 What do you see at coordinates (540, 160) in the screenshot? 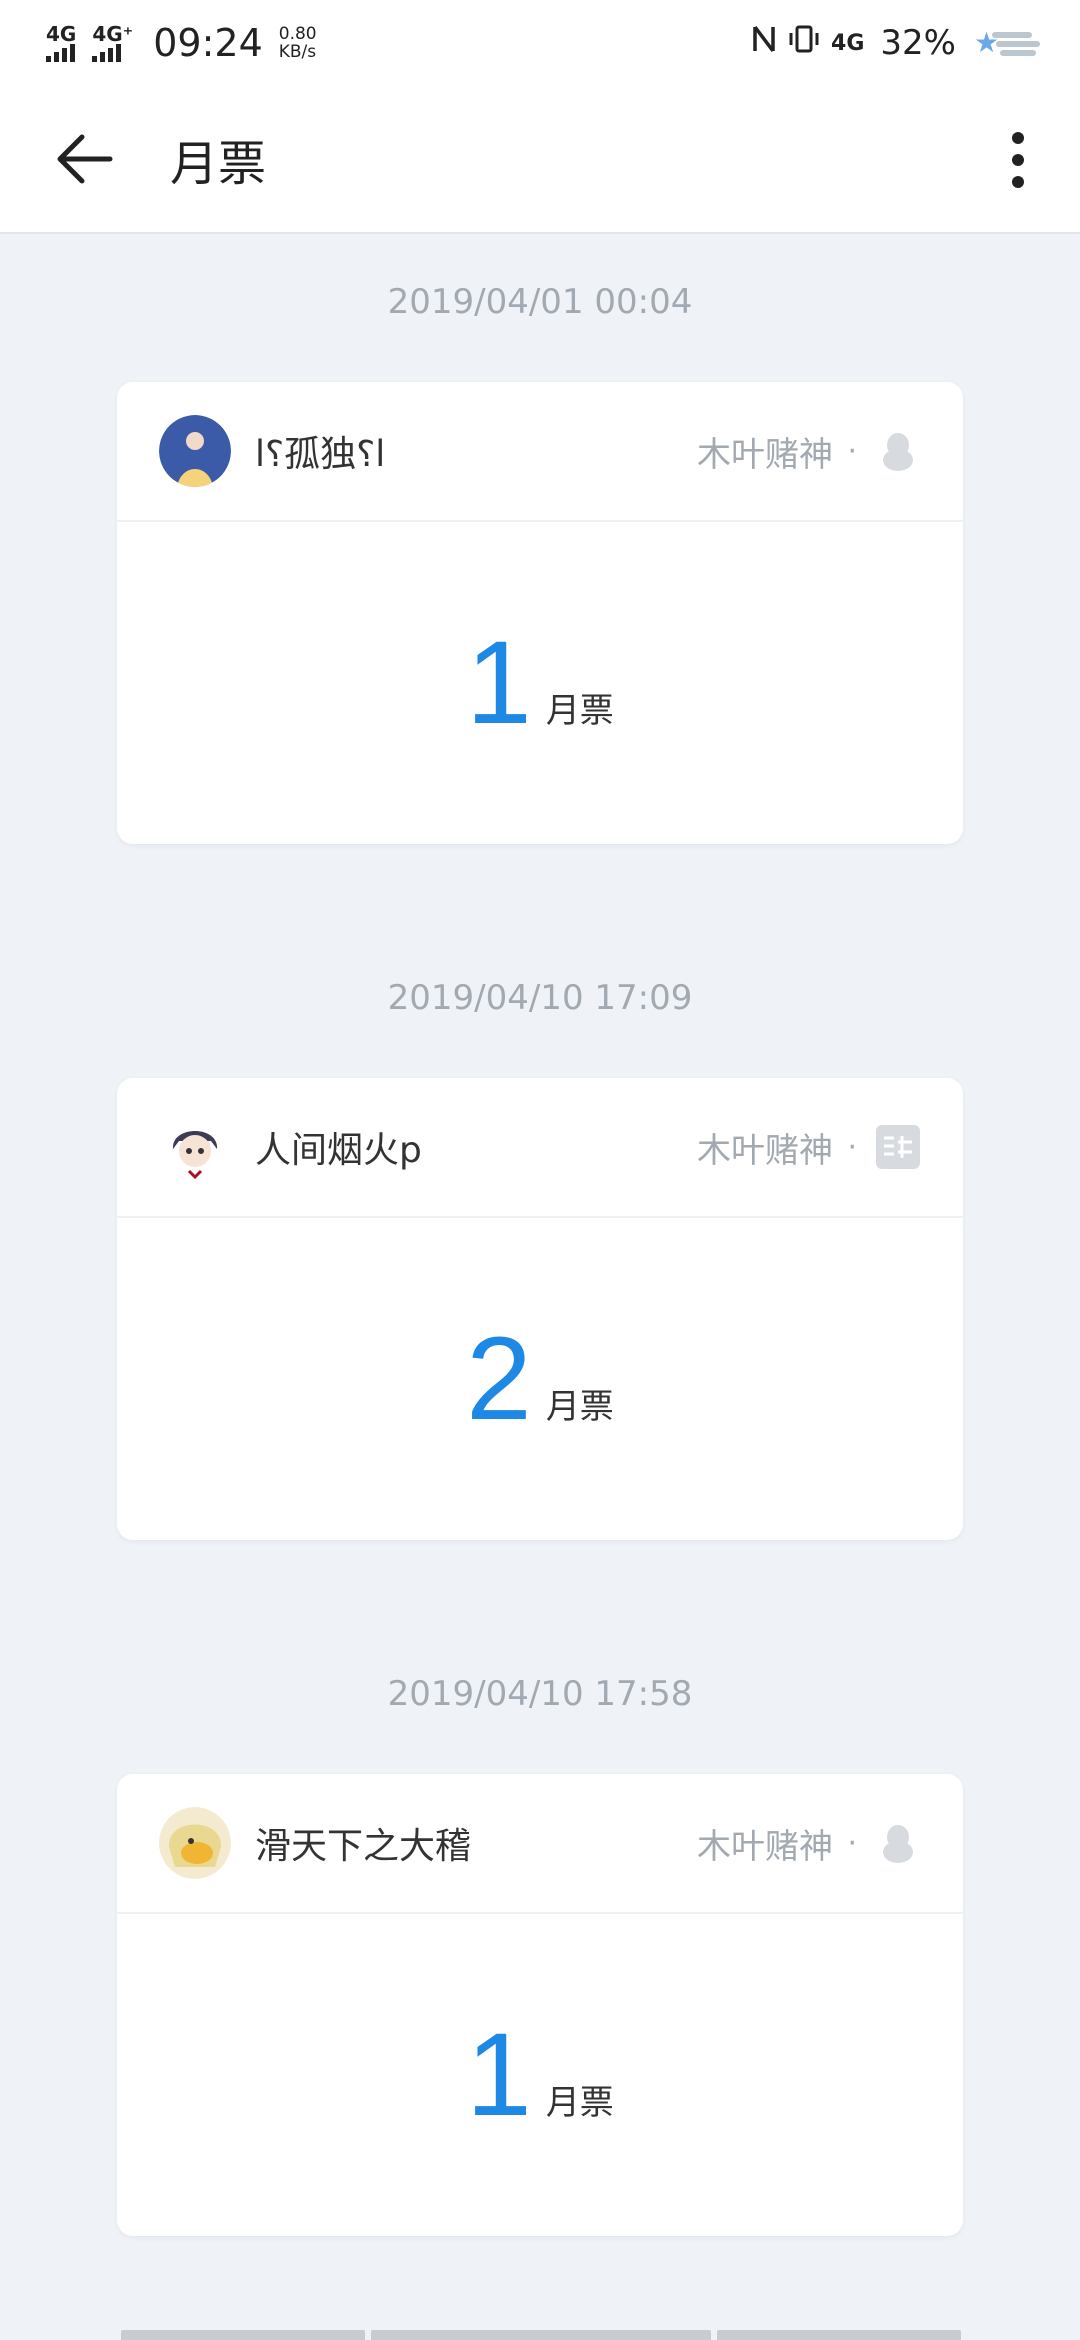
I see `app-header: 月票` at bounding box center [540, 160].